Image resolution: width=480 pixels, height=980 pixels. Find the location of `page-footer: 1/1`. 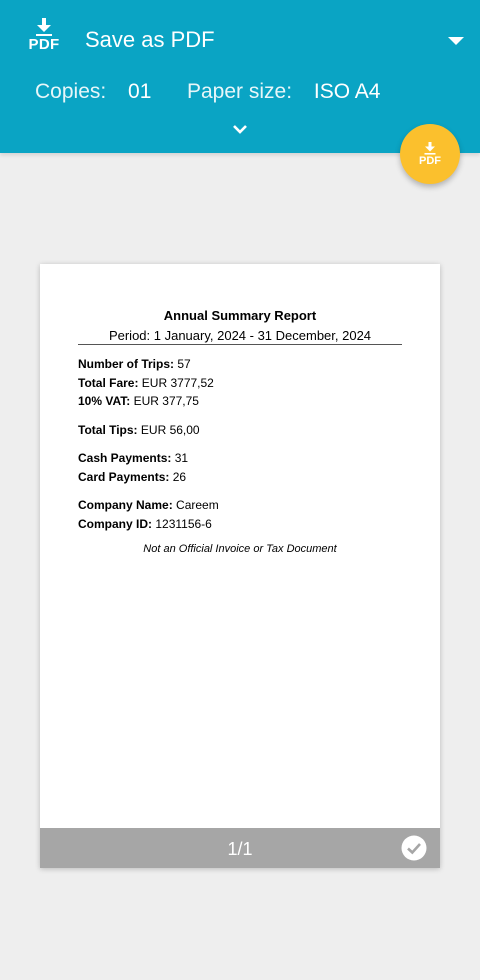

page-footer: 1/1 is located at coordinates (240, 848).